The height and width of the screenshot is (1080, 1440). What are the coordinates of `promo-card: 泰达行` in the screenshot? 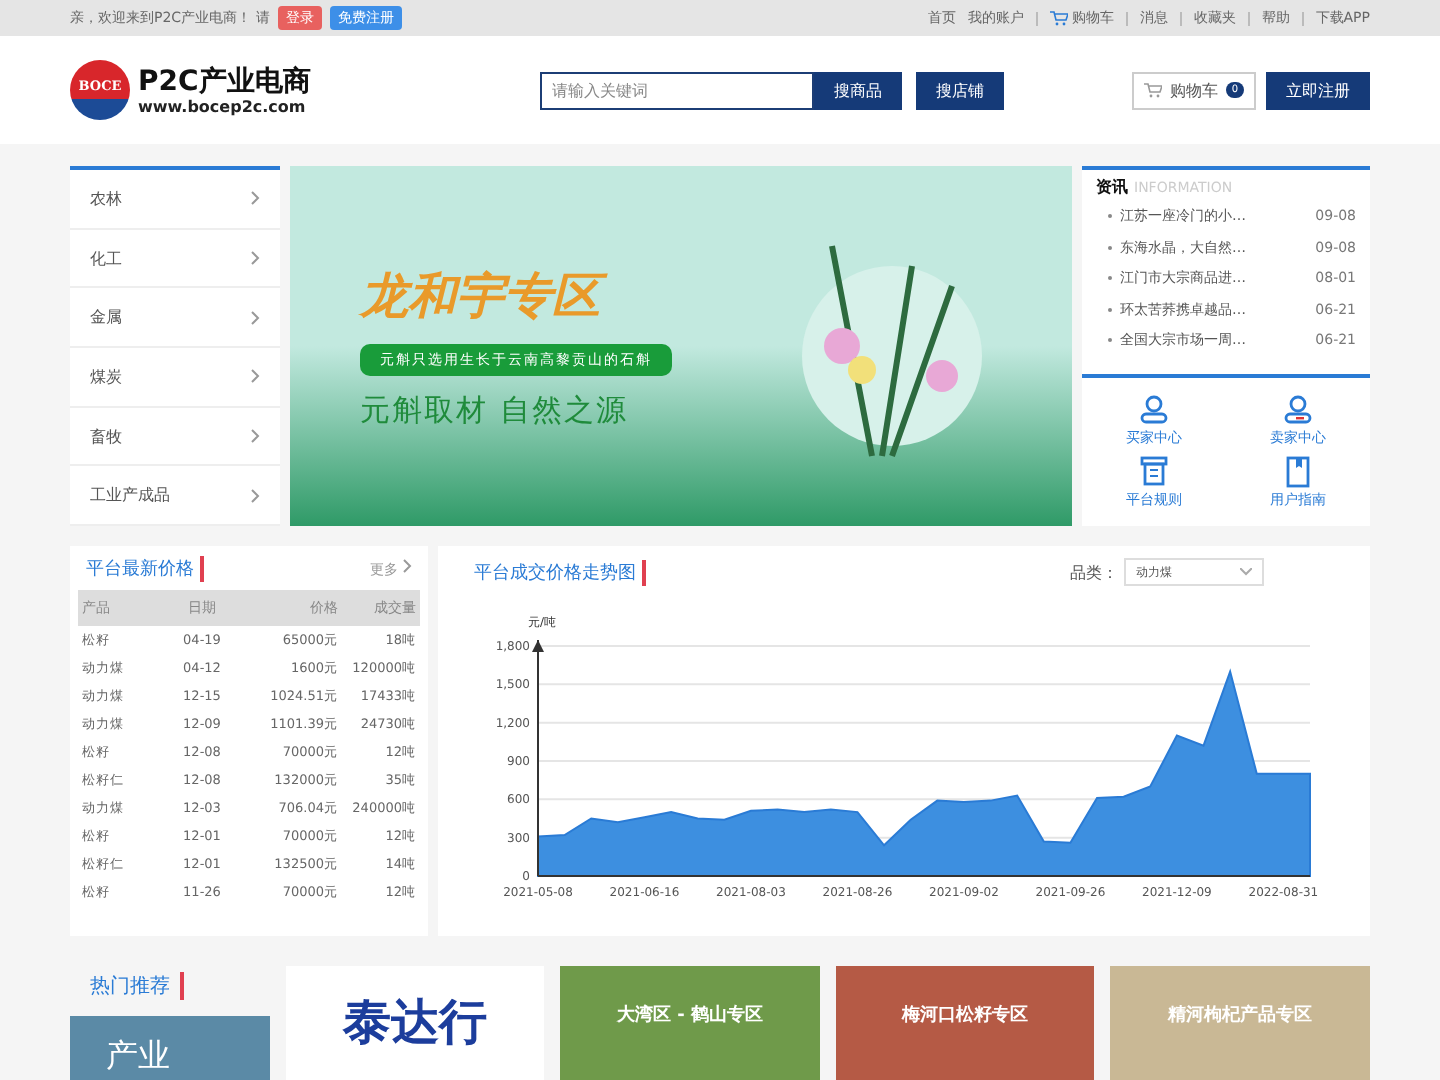 It's located at (415, 1023).